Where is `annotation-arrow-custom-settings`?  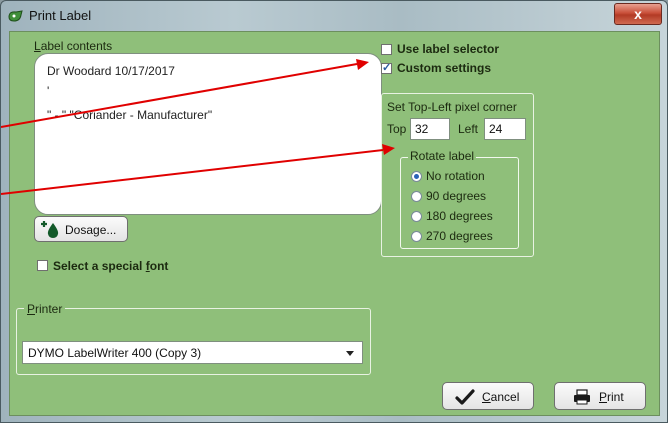 annotation-arrow-custom-settings is located at coordinates (179, 95).